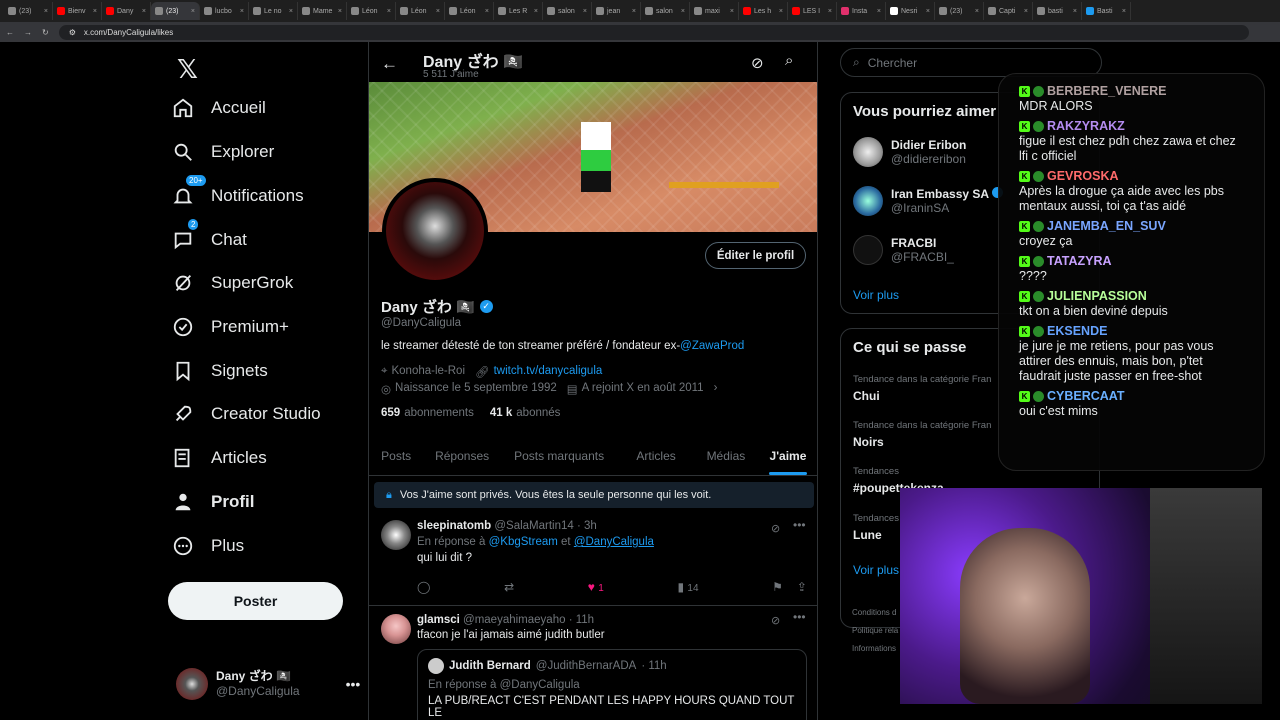 This screenshot has height=720, width=1280. What do you see at coordinates (777, 587) in the screenshot?
I see `bookmark-icon: ⚑` at bounding box center [777, 587].